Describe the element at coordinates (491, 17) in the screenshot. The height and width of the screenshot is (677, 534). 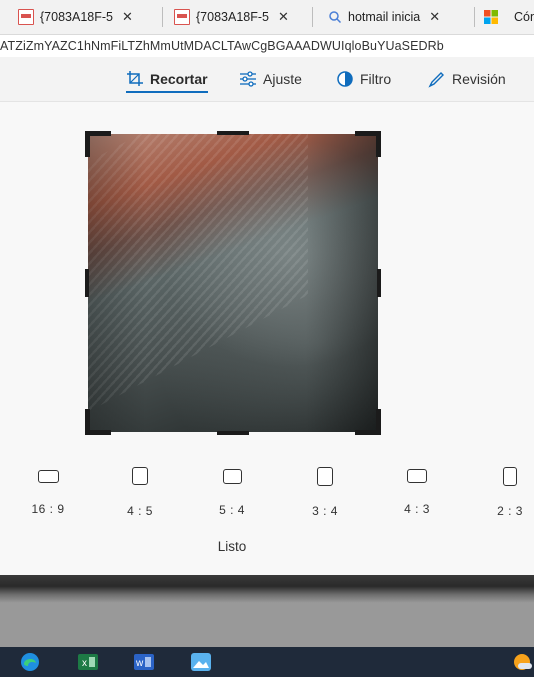
I see `microsoft-icon` at that location.